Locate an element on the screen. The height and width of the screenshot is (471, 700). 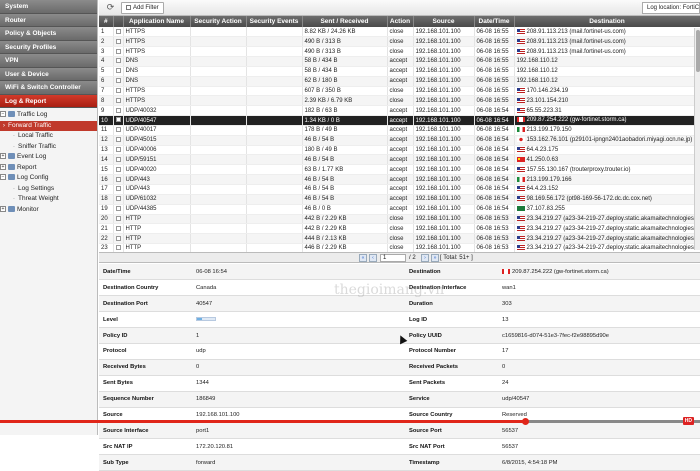
column-header: Destination is located at coordinates (607, 21).